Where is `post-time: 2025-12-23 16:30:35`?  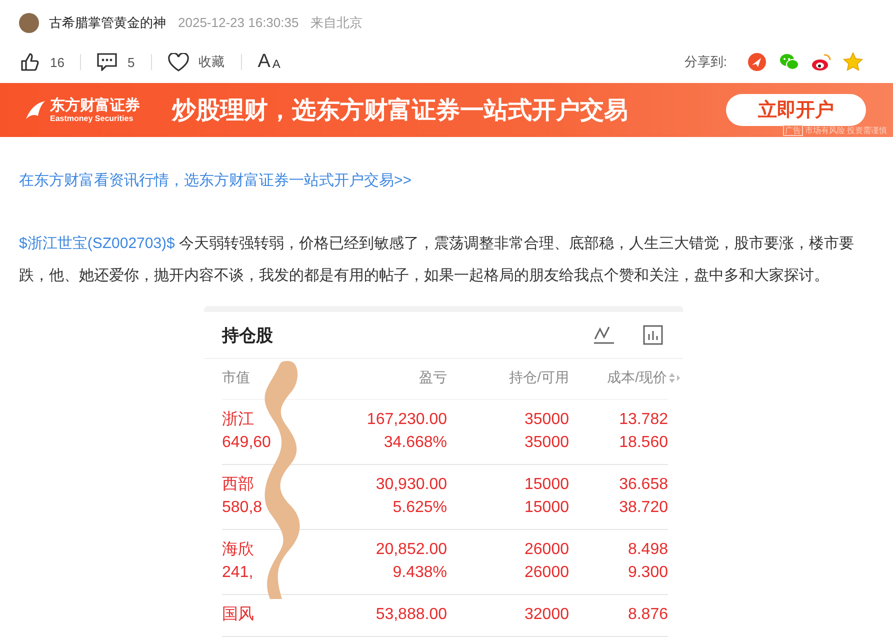
post-time: 2025-12-23 16:30:35 is located at coordinates (238, 22).